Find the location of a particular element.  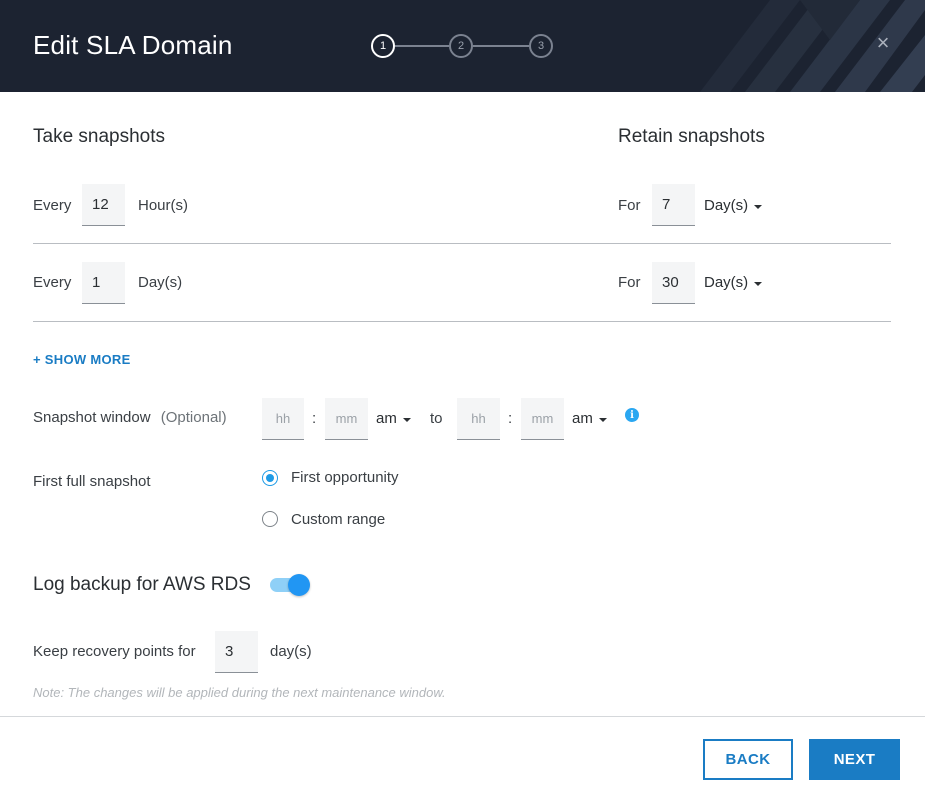

start-ampm-dropdown: am is located at coordinates (393, 418).